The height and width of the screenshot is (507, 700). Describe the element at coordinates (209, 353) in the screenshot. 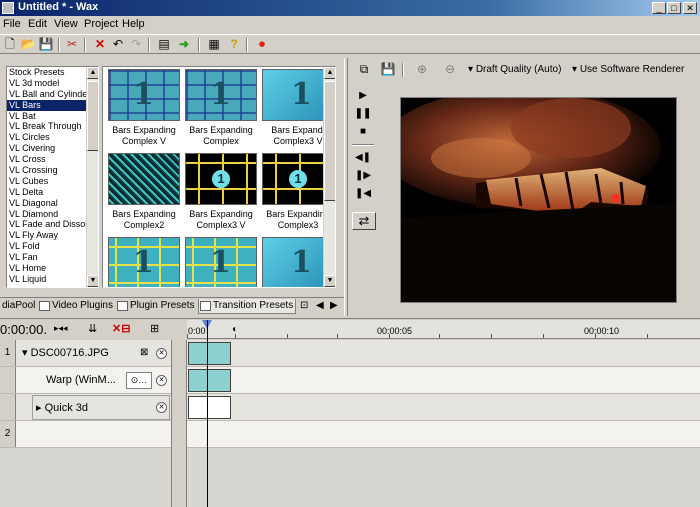

I see `clip-image` at that location.